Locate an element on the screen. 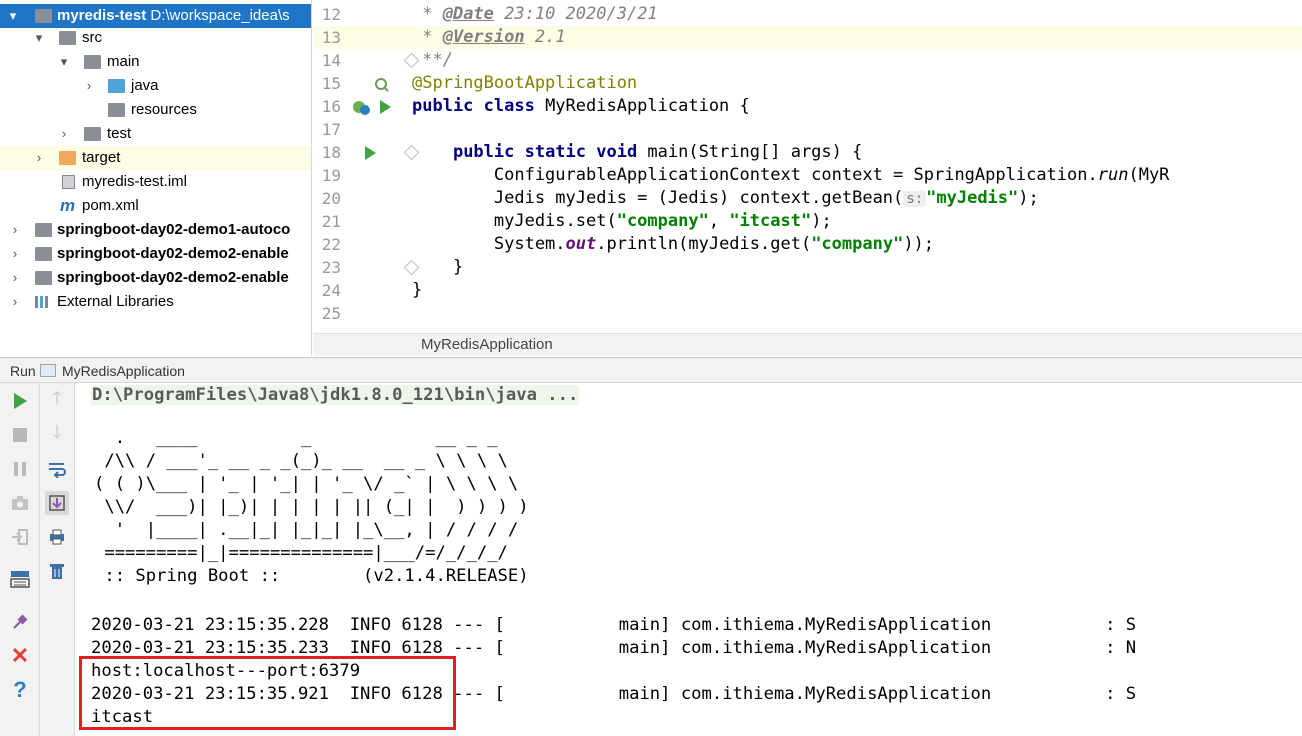 The image size is (1302, 736). maven-icon: m is located at coordinates (68, 205).